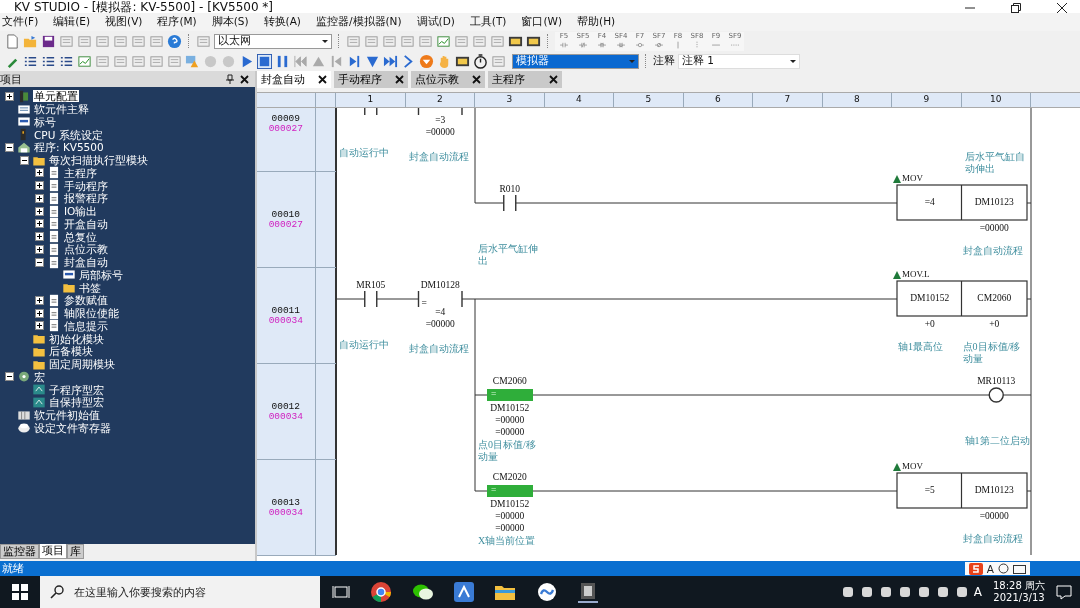 The height and width of the screenshot is (608, 1080). Describe the element at coordinates (48, 41) in the screenshot. I see `save-icon` at that location.